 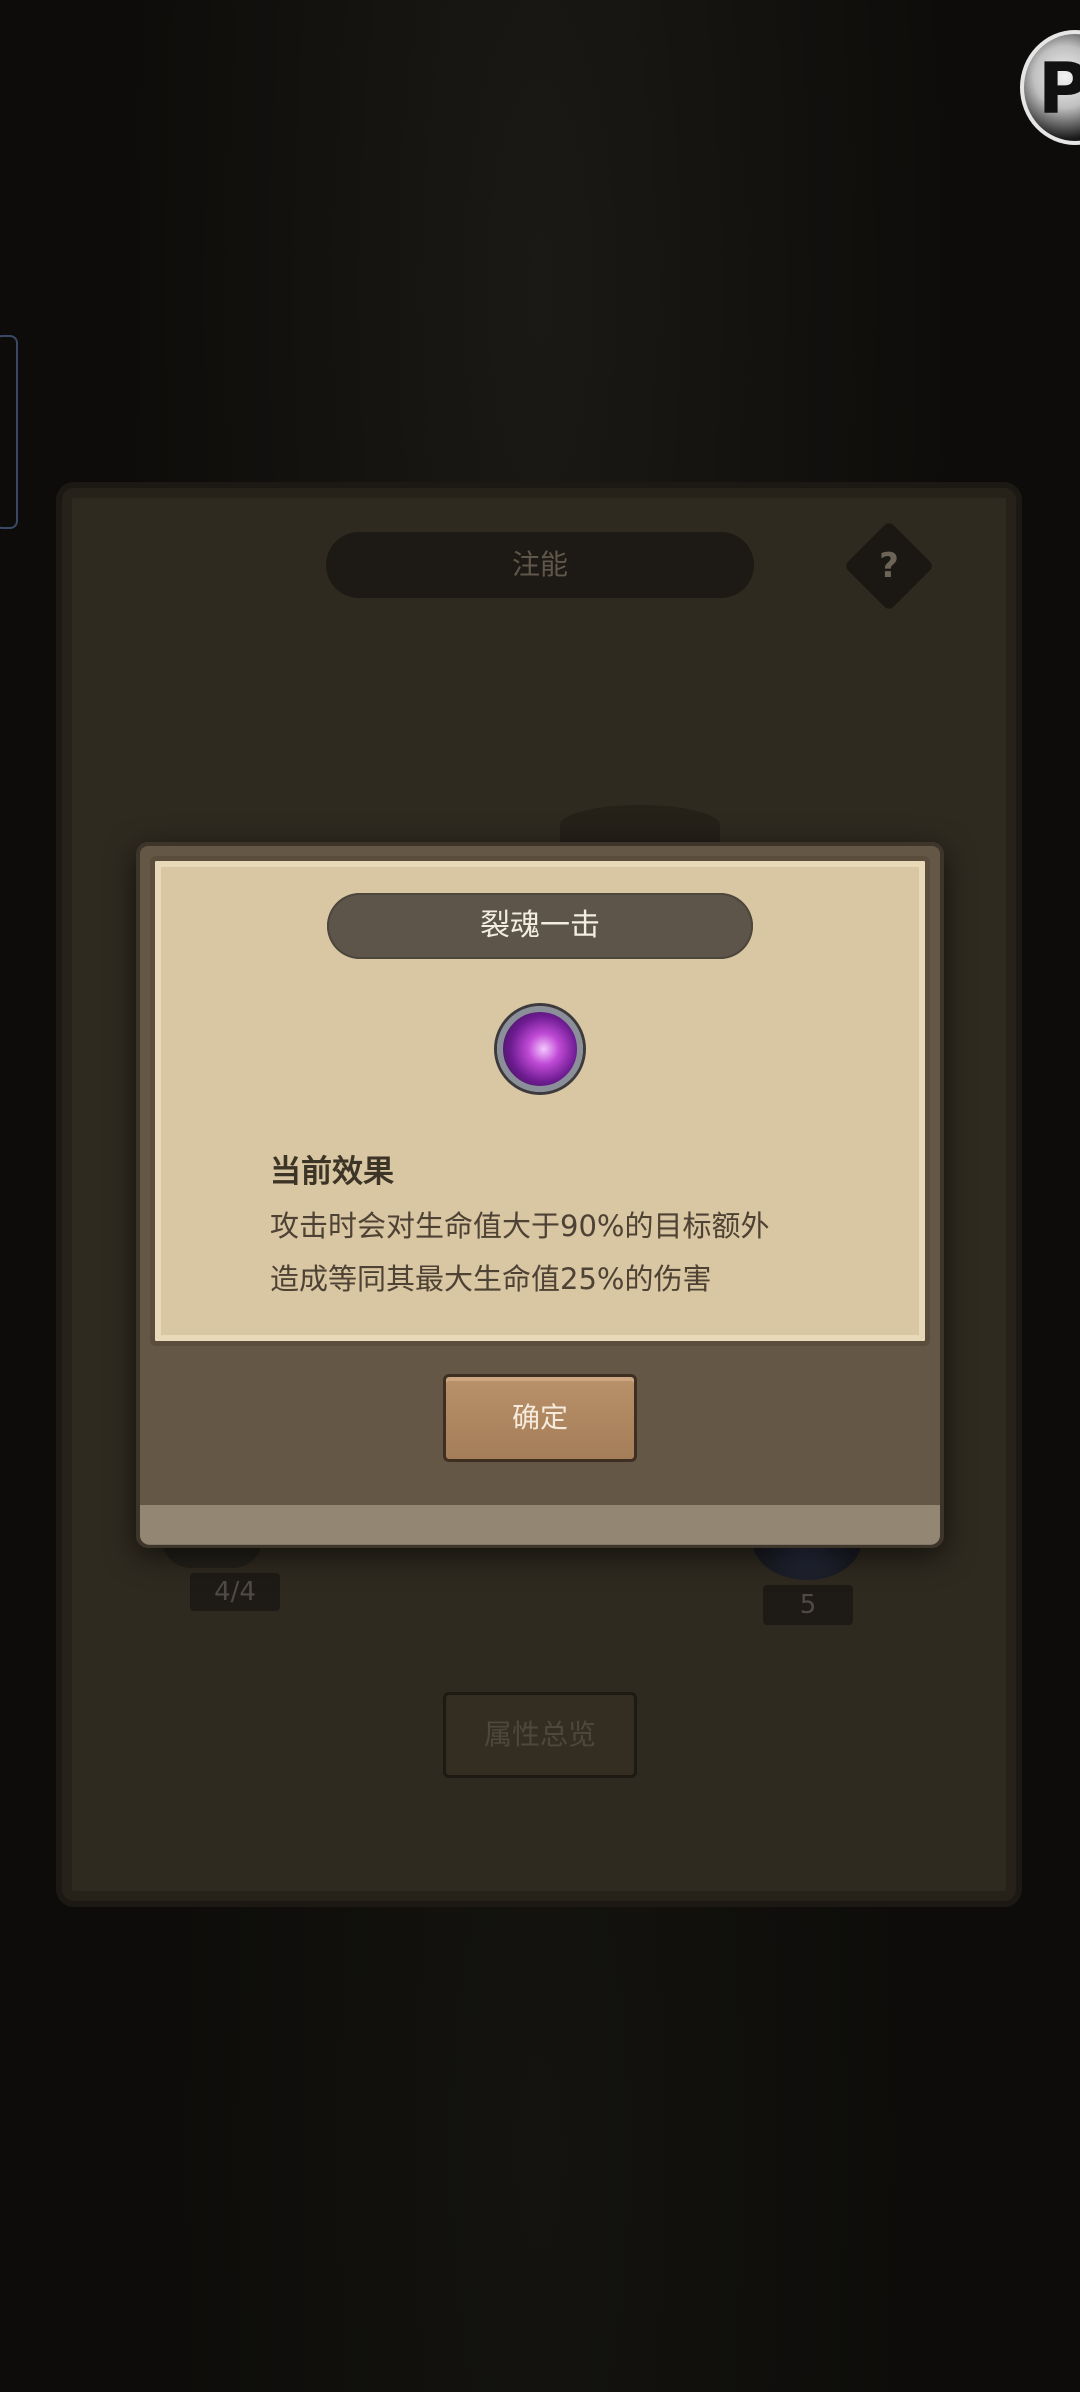 I want to click on right-item-count: 5, so click(x=808, y=1605).